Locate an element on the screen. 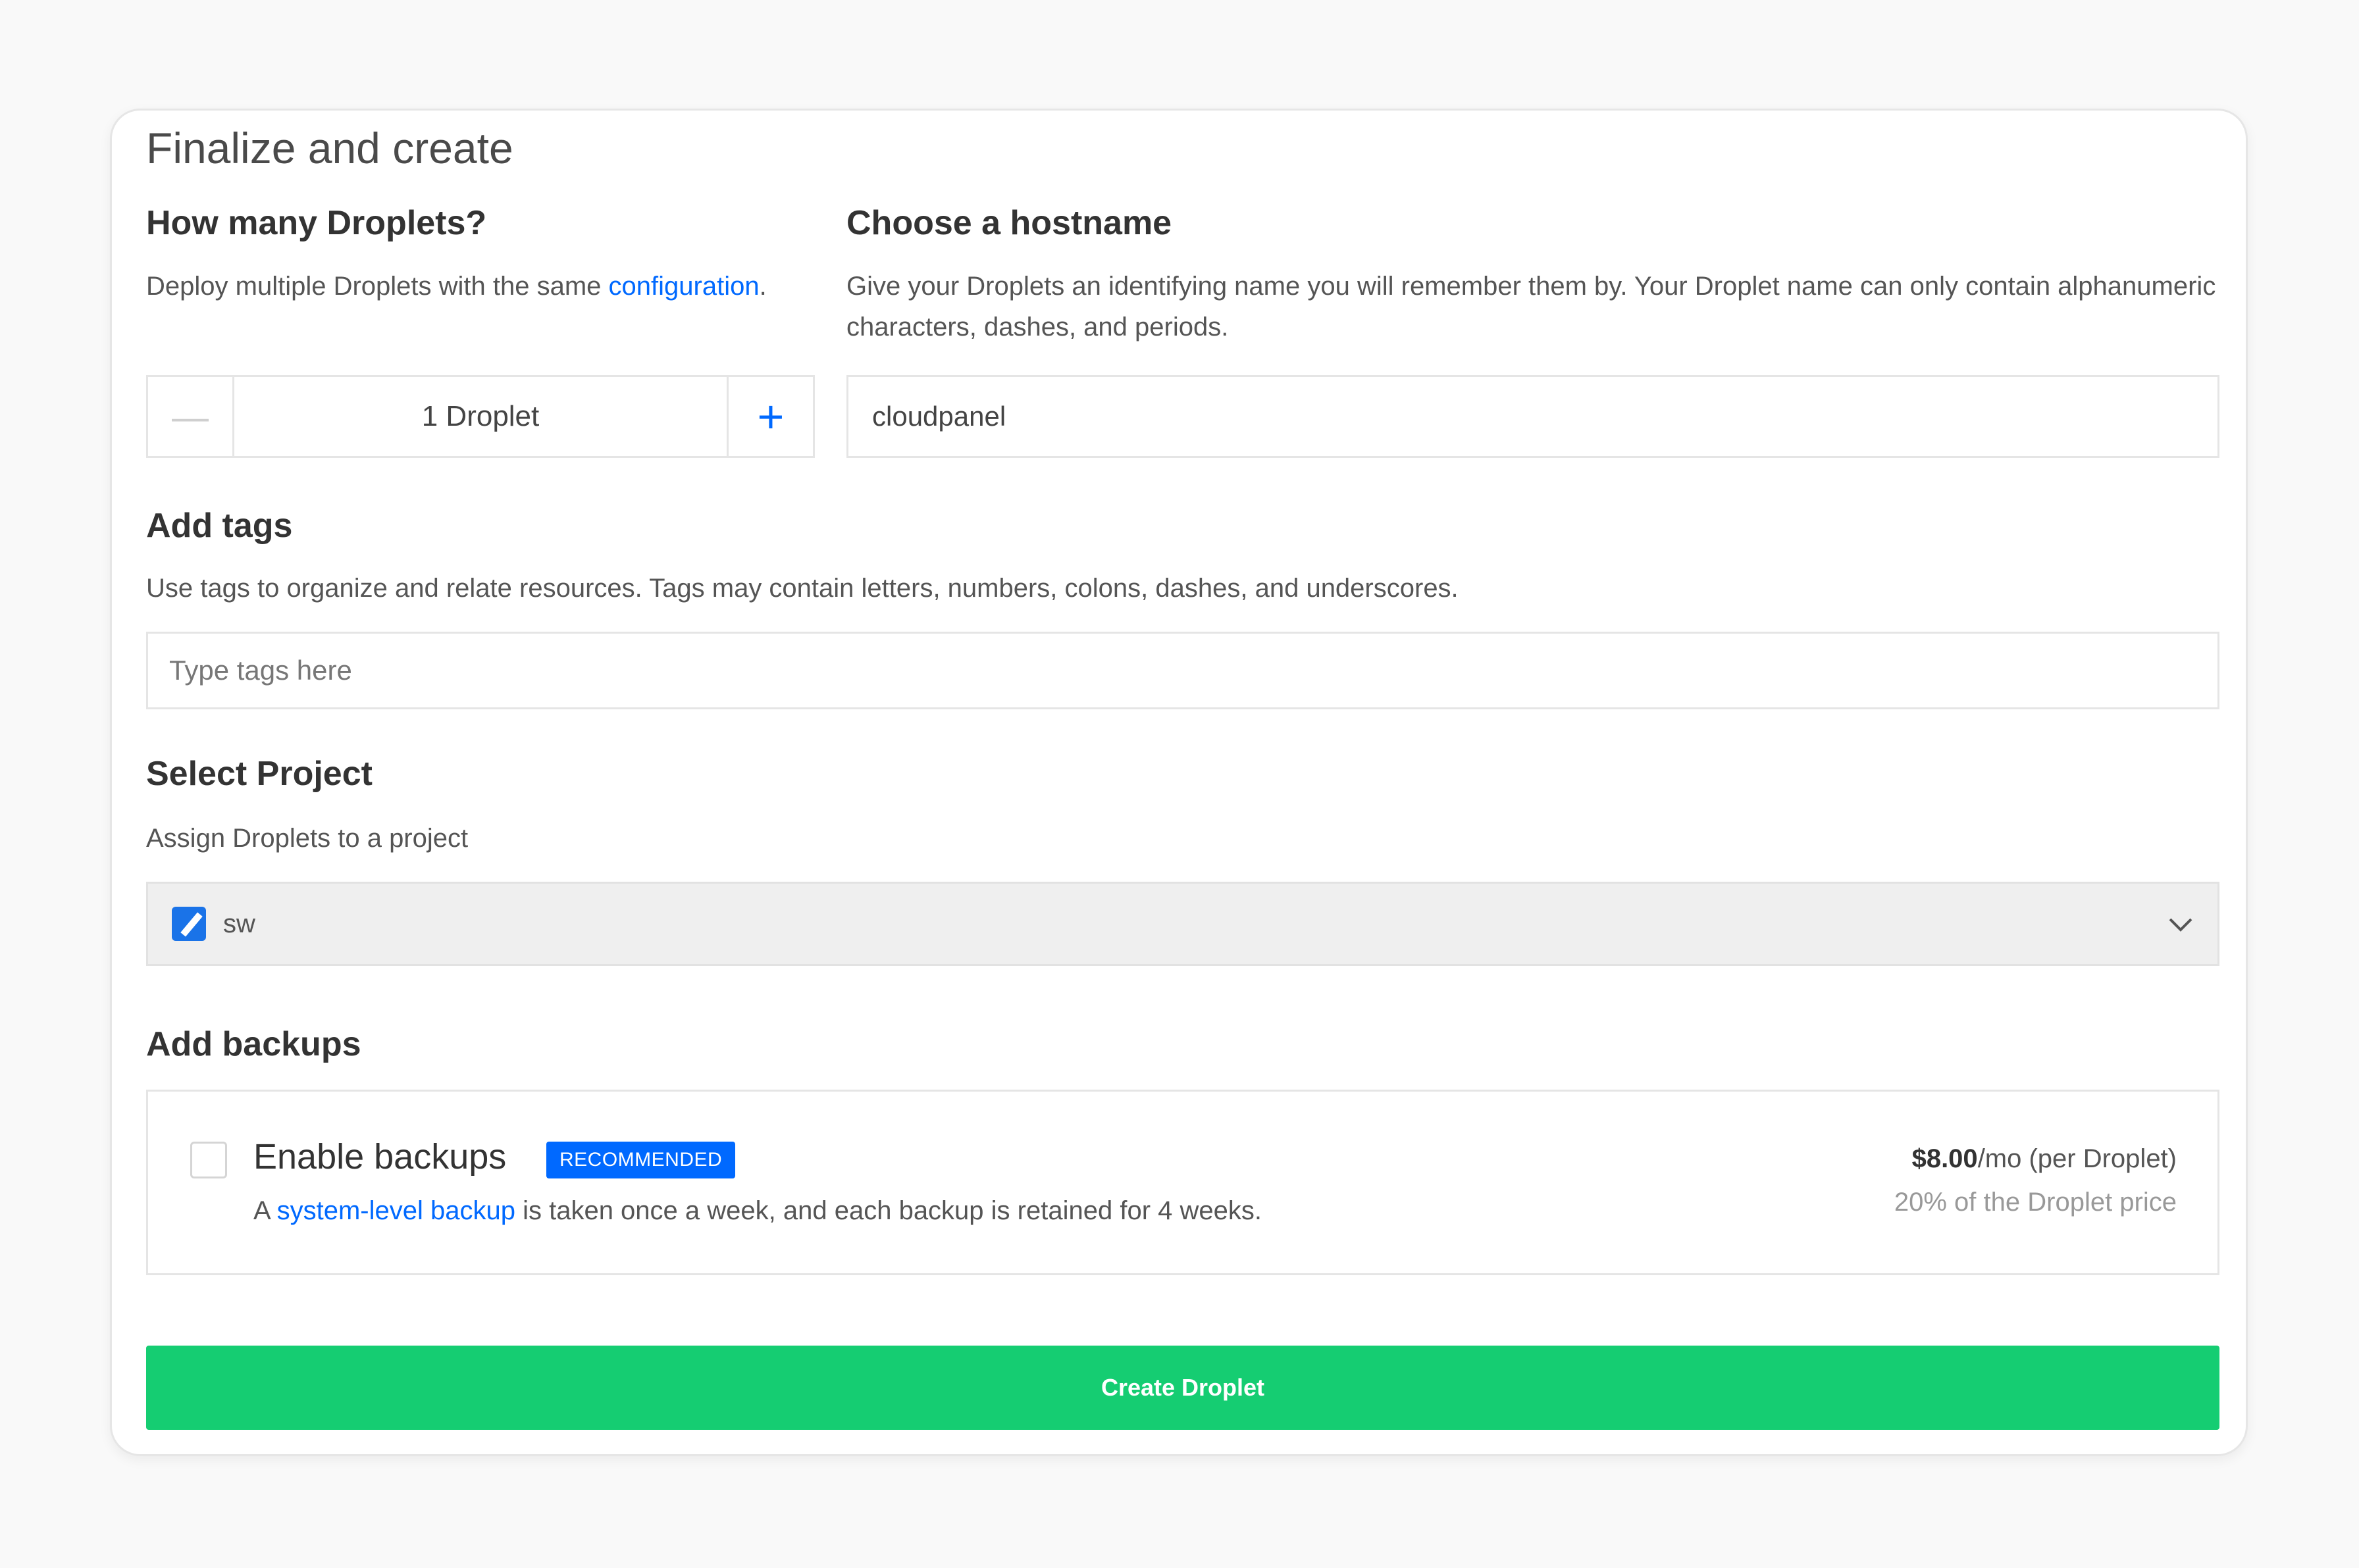  decrement-button: — is located at coordinates (191, 416).